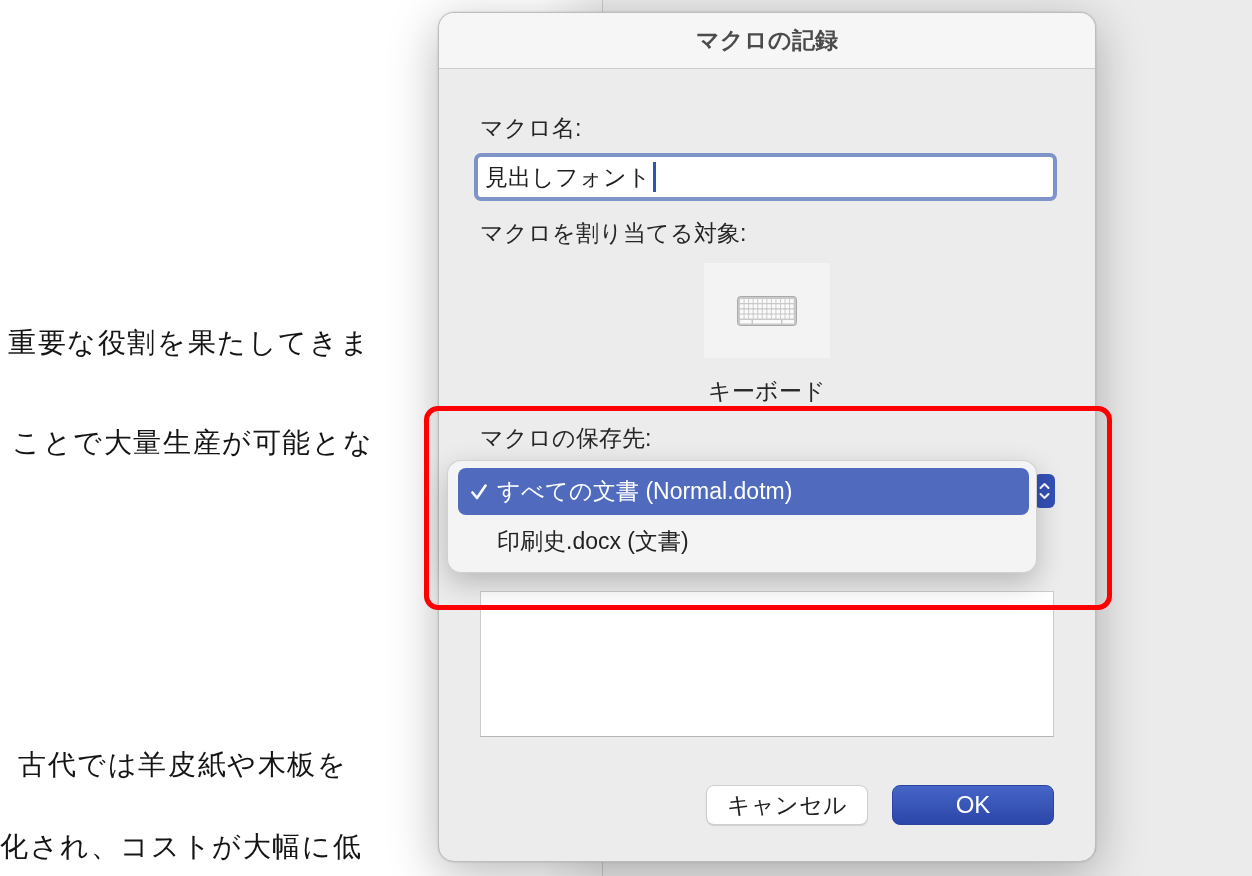 Image resolution: width=1252 pixels, height=876 pixels. What do you see at coordinates (531, 128) in the screenshot?
I see `field-label: マクロ名:` at bounding box center [531, 128].